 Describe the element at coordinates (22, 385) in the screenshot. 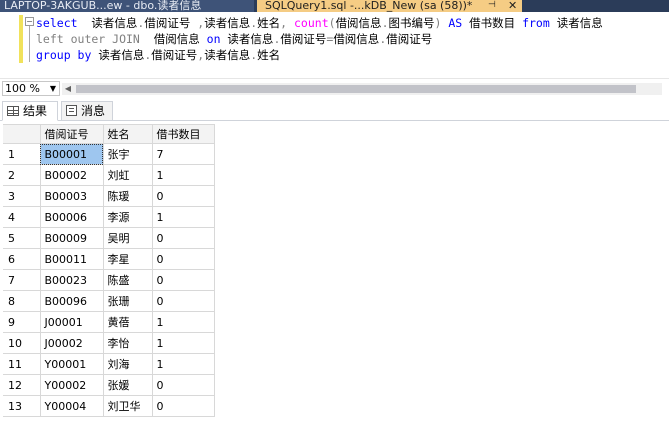

I see `row-number: 12` at that location.